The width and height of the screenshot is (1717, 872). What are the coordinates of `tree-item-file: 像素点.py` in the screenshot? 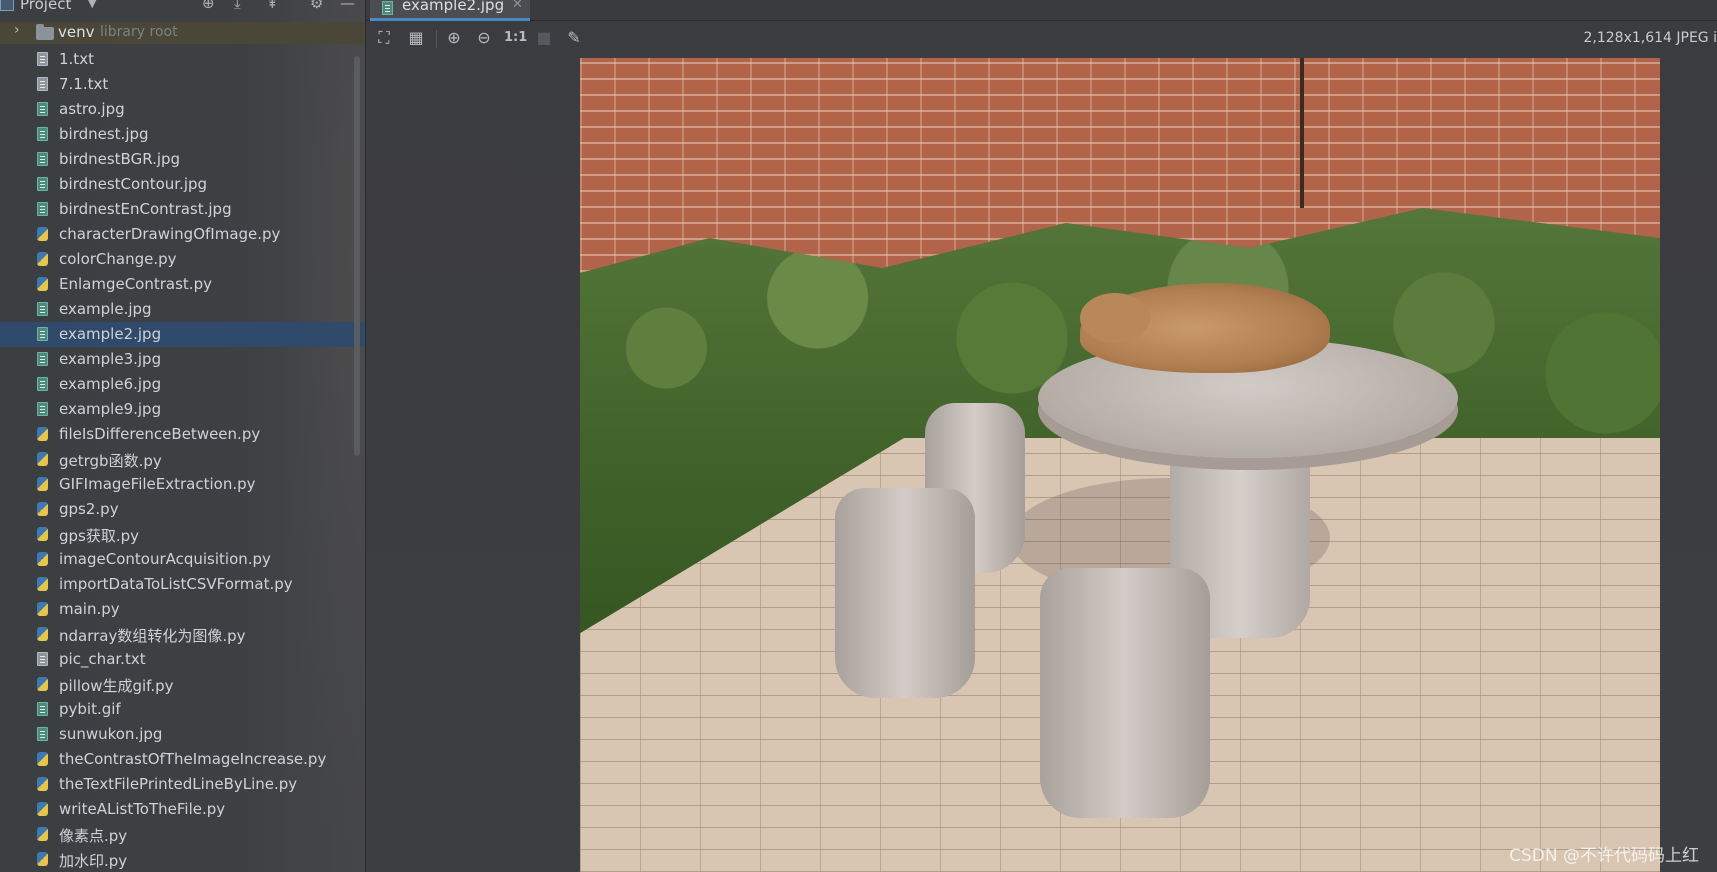 It's located at (182, 834).